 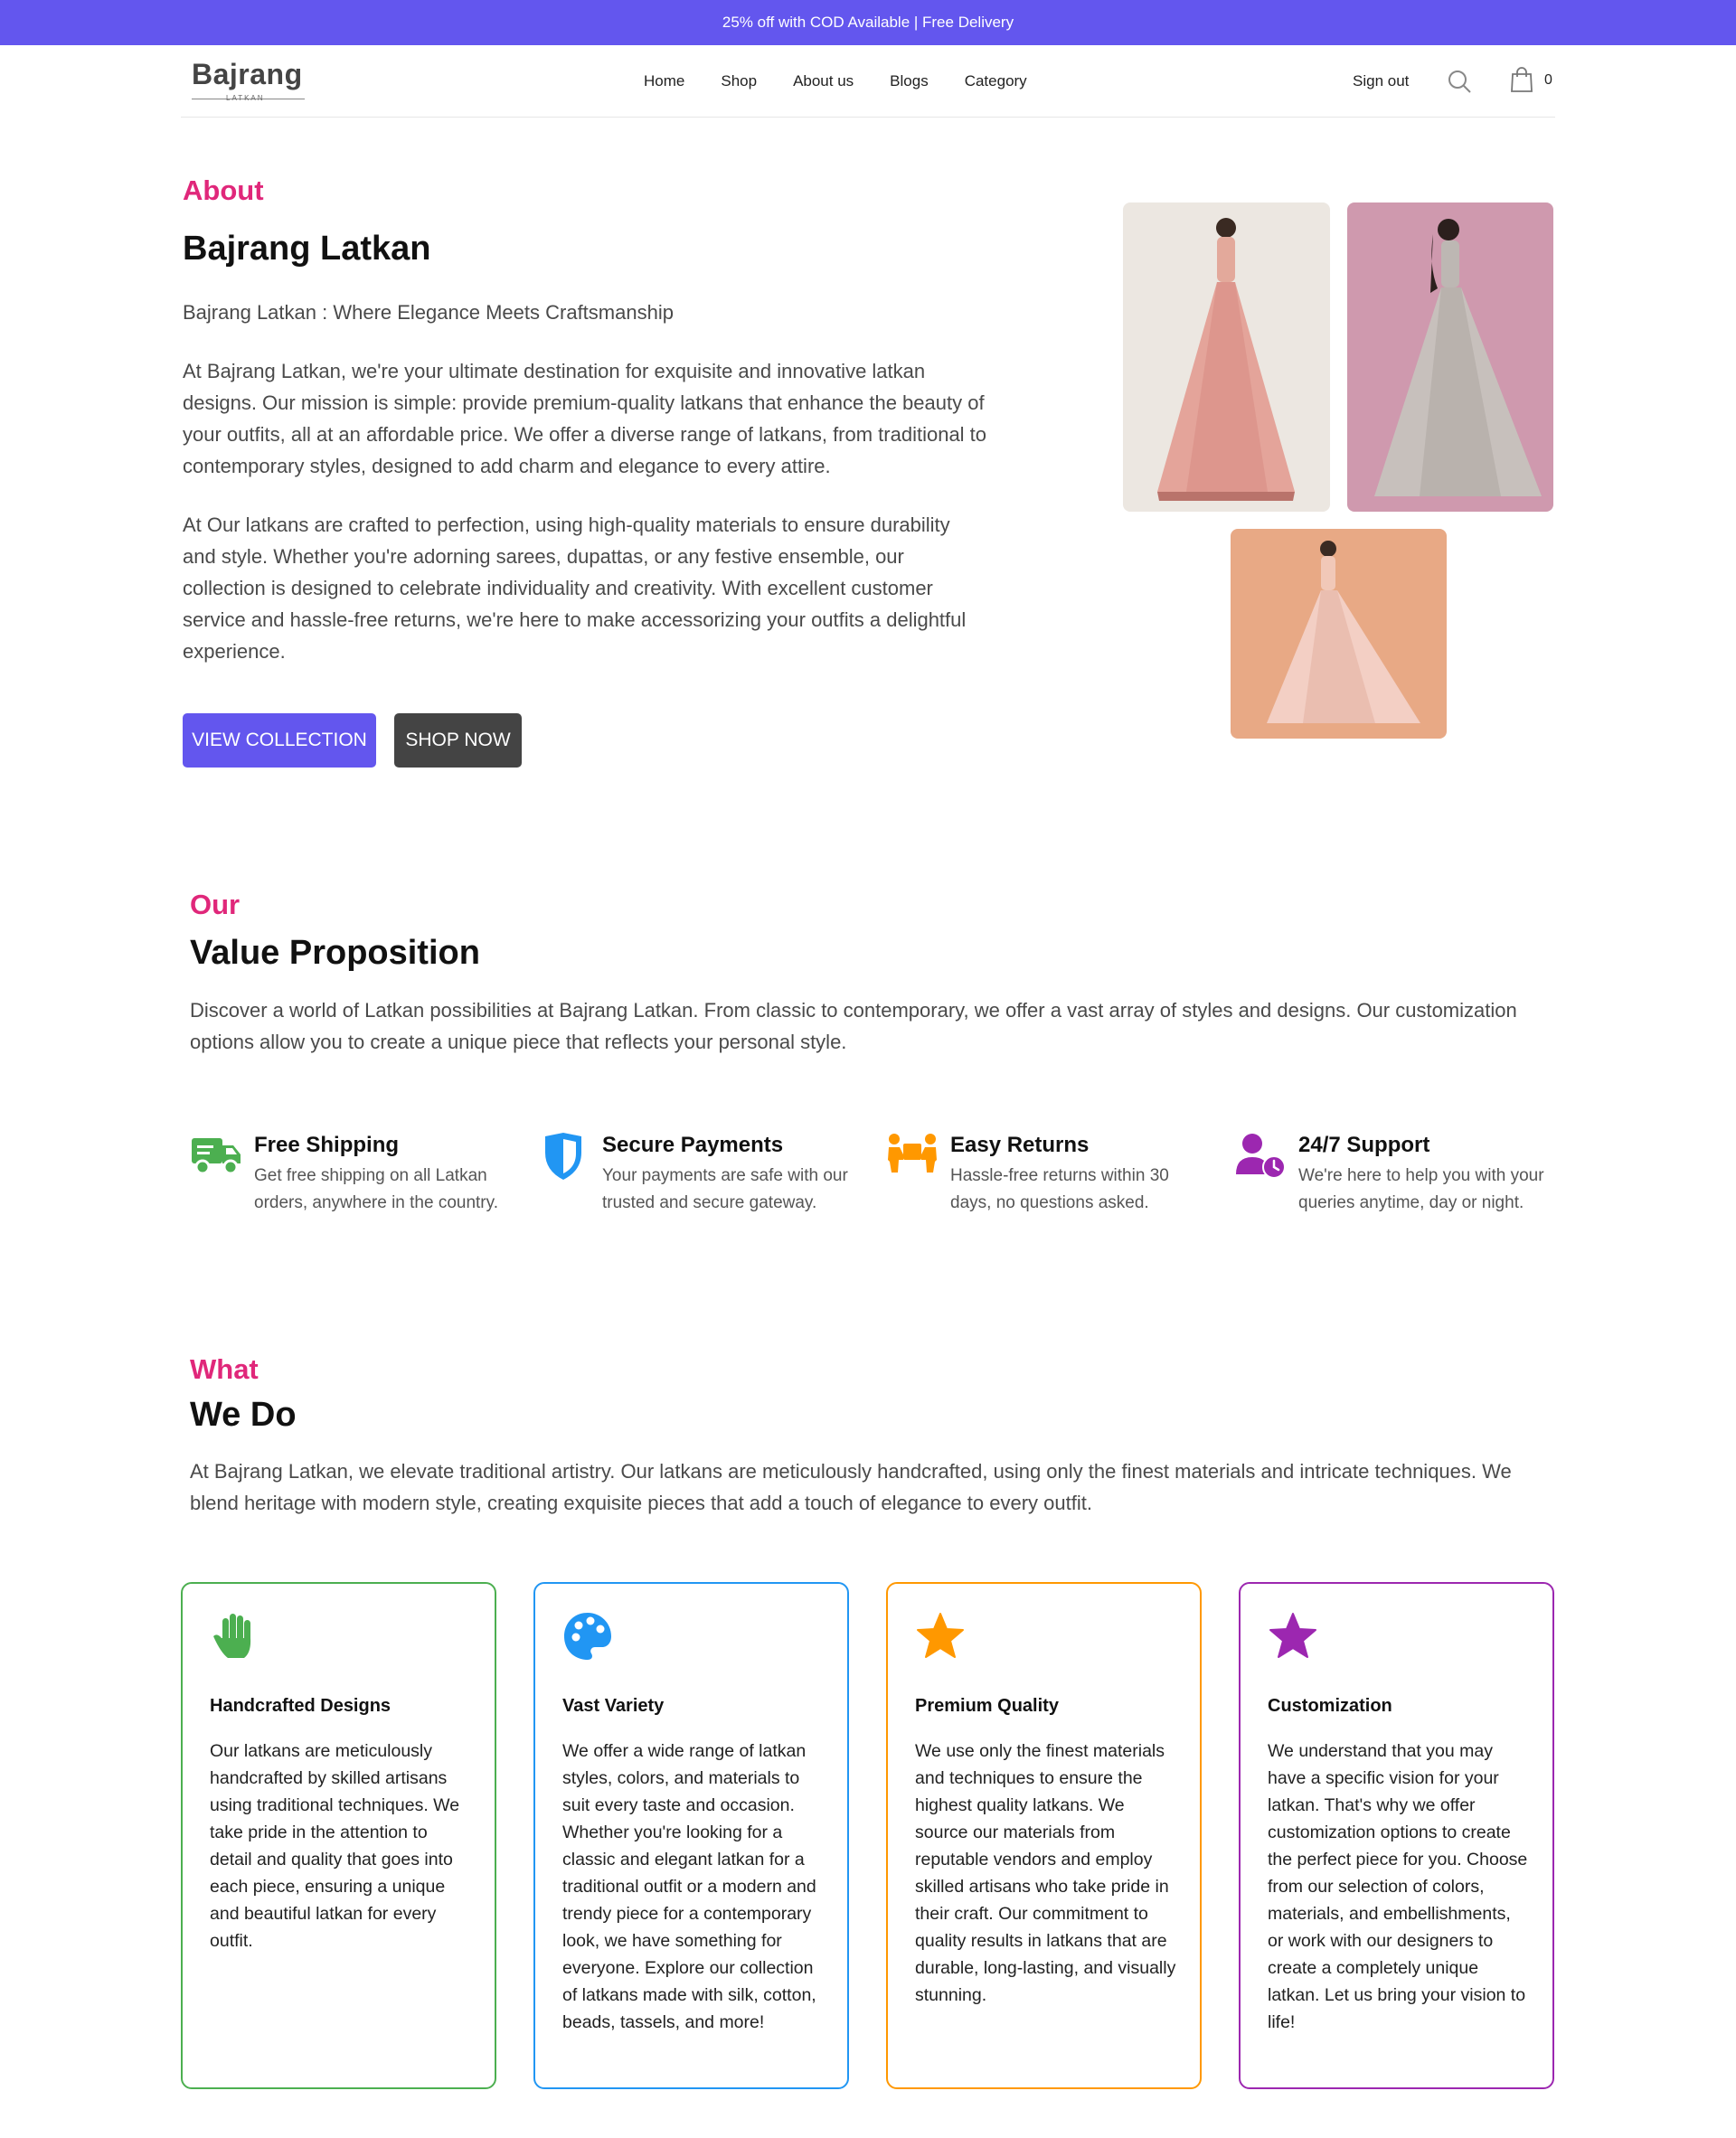 I want to click on about-title: Bajrang Latkan, so click(x=307, y=249).